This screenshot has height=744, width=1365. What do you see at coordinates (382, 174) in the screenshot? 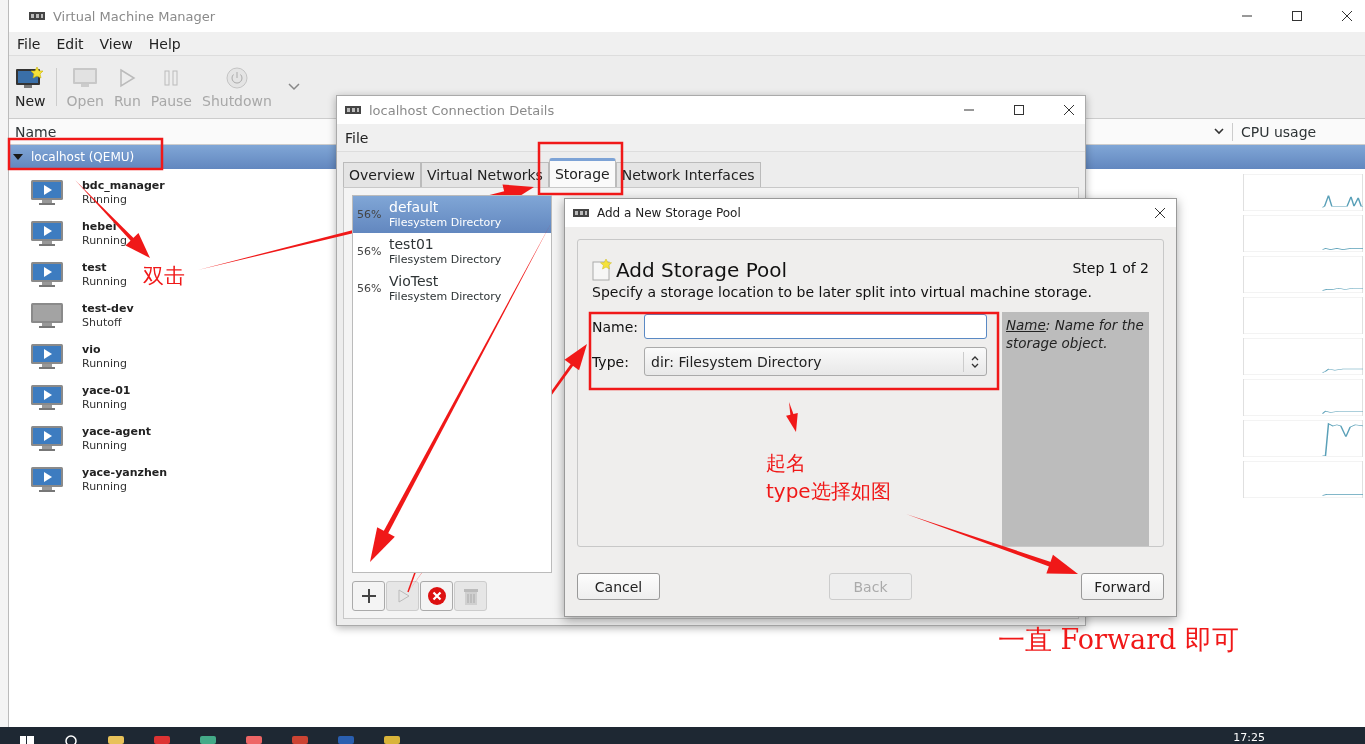
I see `tab: Overview` at bounding box center [382, 174].